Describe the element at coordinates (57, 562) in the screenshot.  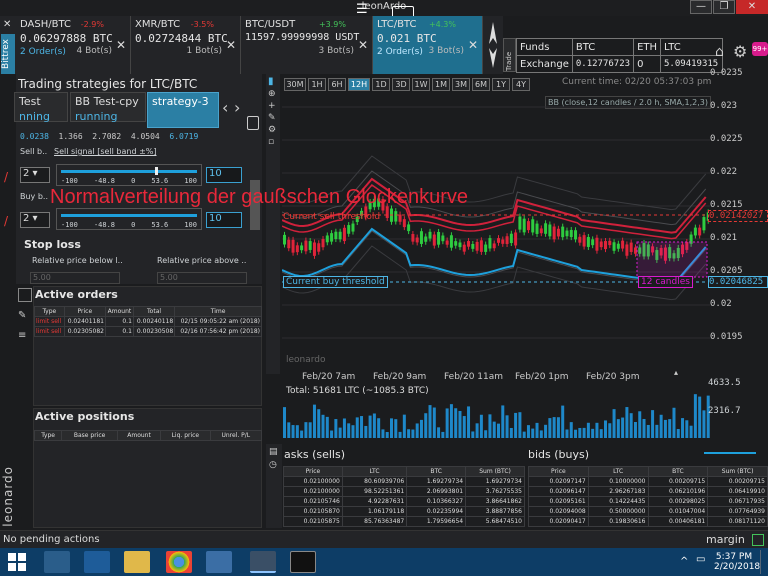
I see `server-manager-icon` at that location.